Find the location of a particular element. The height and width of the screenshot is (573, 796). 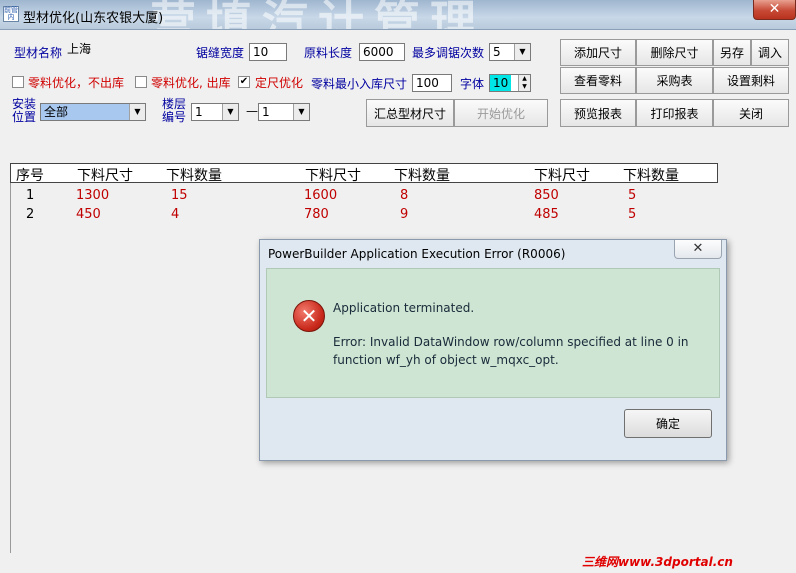

max-adjust-value: 5 is located at coordinates (497, 52).